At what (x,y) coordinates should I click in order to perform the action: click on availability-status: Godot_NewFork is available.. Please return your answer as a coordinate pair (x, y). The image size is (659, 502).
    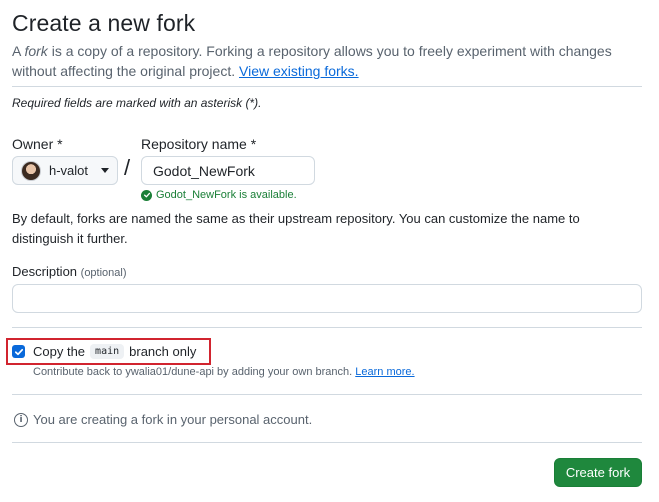
    Looking at the image, I should click on (219, 195).